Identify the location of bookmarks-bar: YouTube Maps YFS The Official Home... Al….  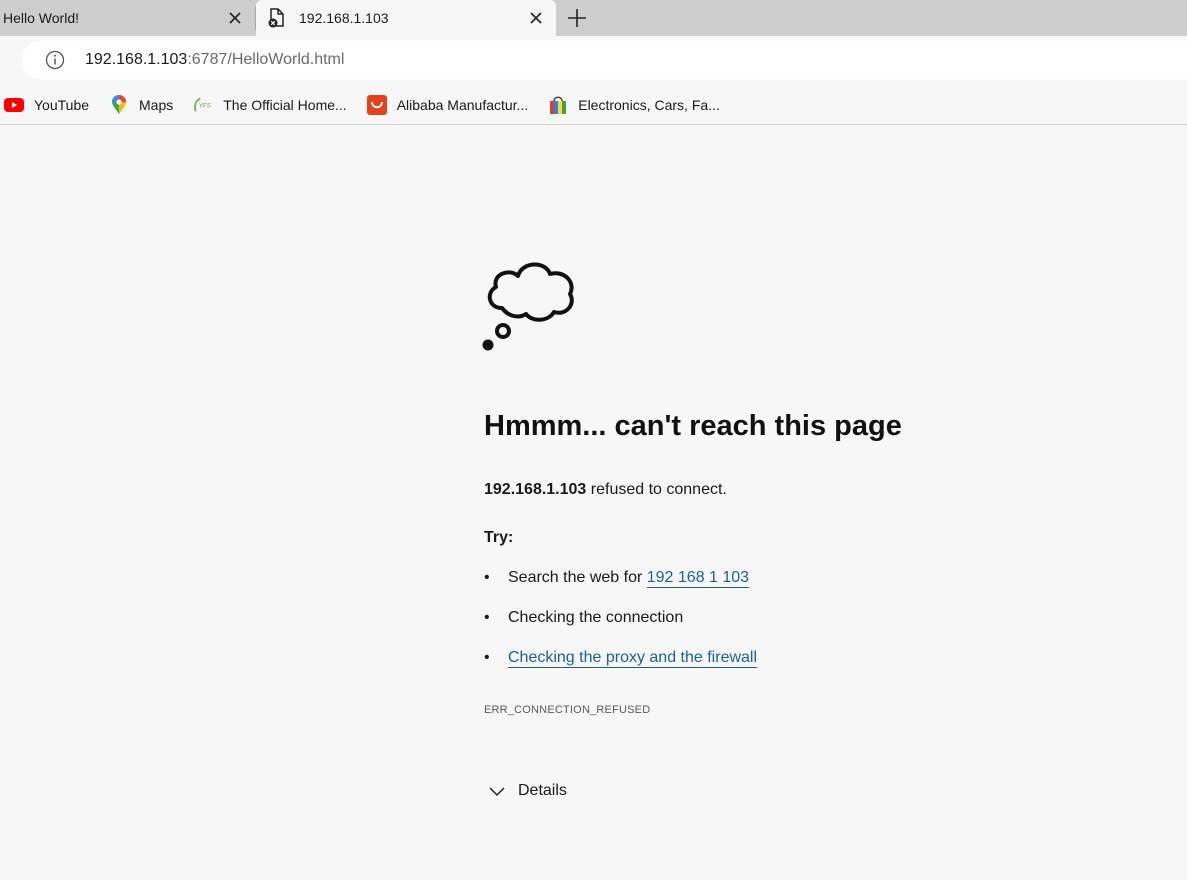
(593, 105).